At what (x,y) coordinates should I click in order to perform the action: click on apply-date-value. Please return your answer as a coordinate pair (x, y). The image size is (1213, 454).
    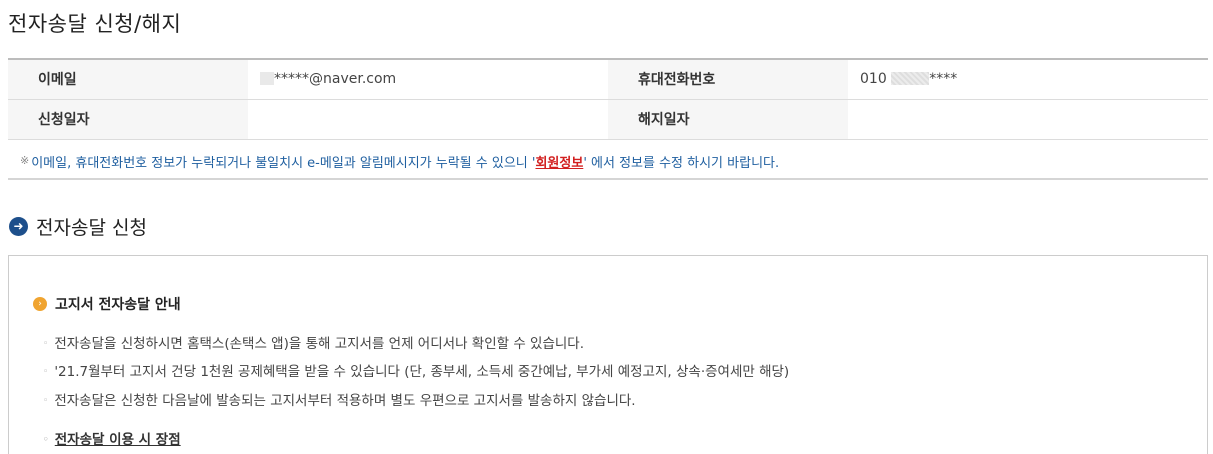
    Looking at the image, I should click on (428, 119).